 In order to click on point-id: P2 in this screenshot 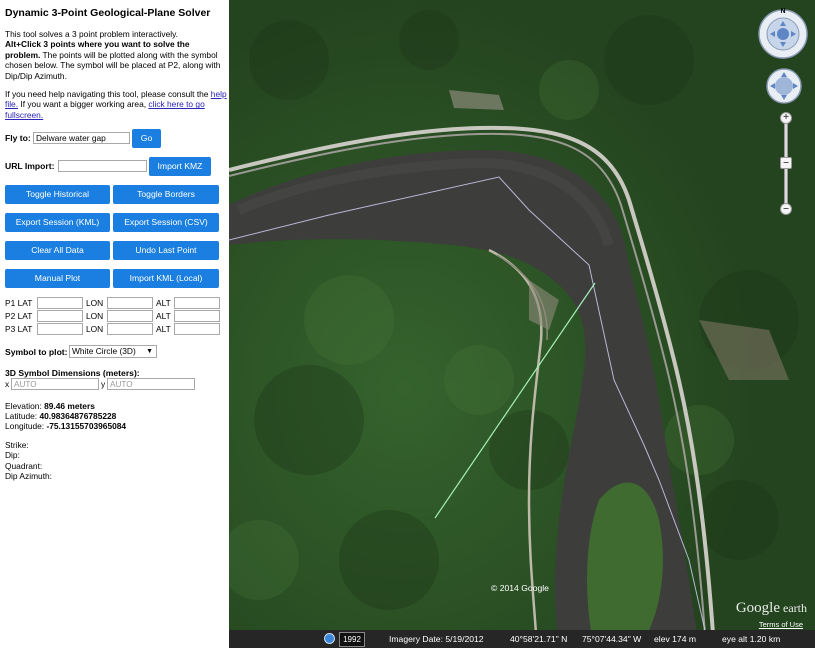, I will do `click(10, 316)`.